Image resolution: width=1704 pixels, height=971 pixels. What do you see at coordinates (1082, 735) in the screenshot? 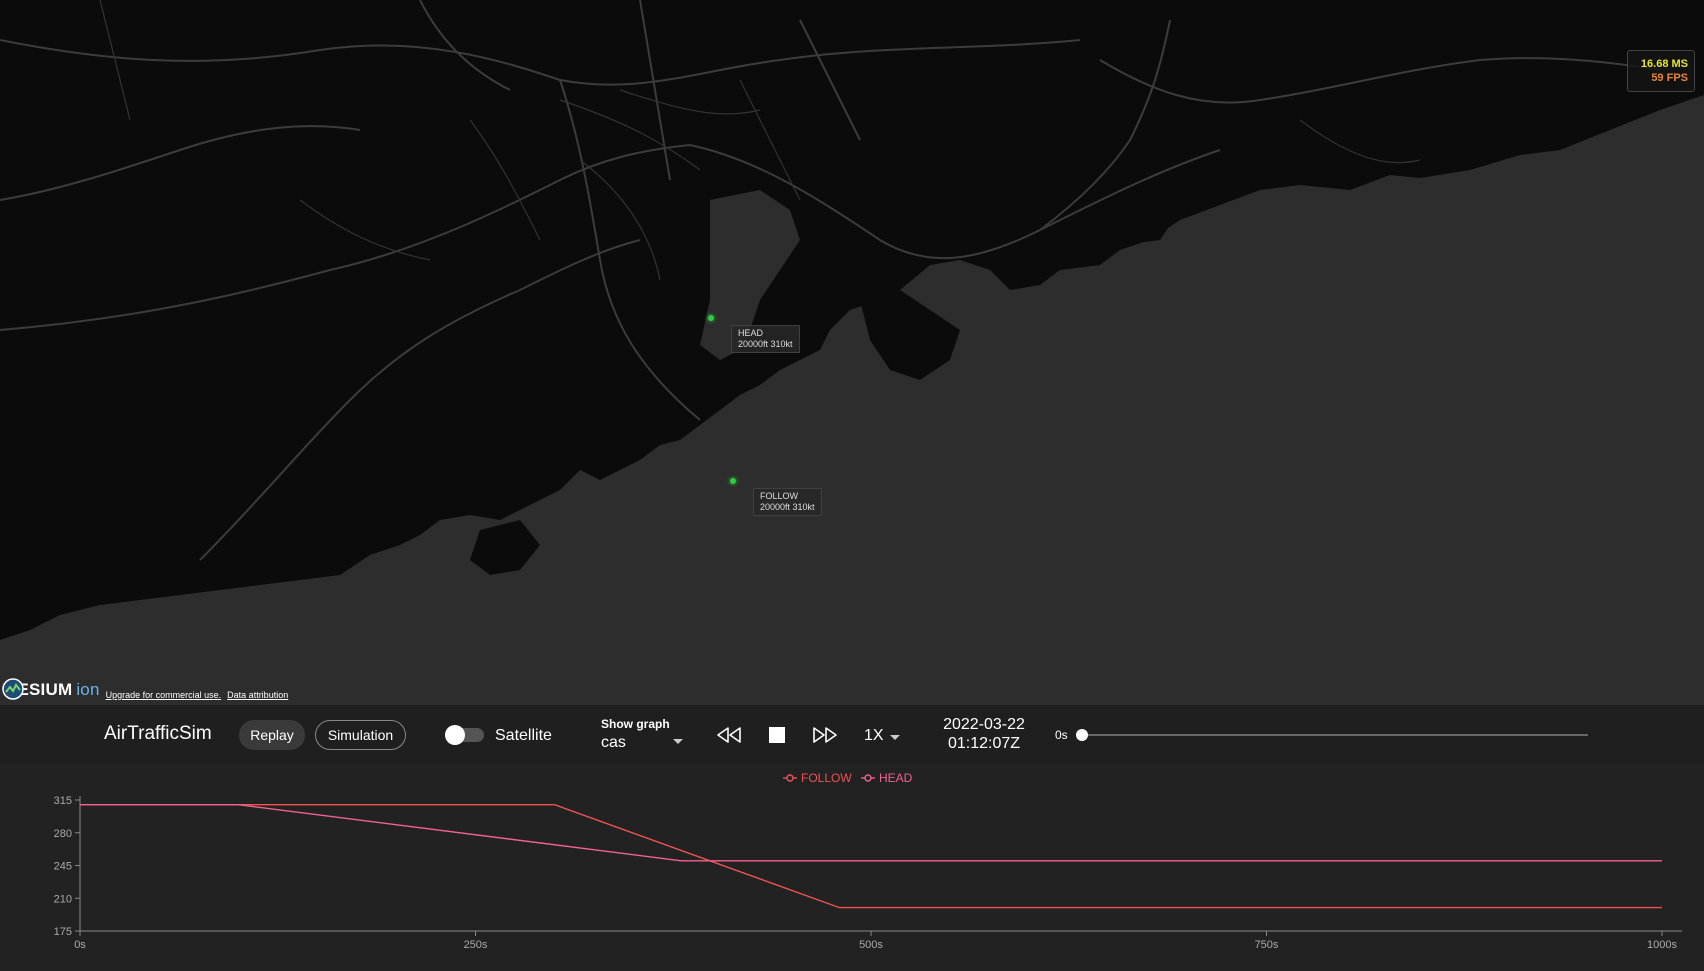
I see `time-slider-thumb` at bounding box center [1082, 735].